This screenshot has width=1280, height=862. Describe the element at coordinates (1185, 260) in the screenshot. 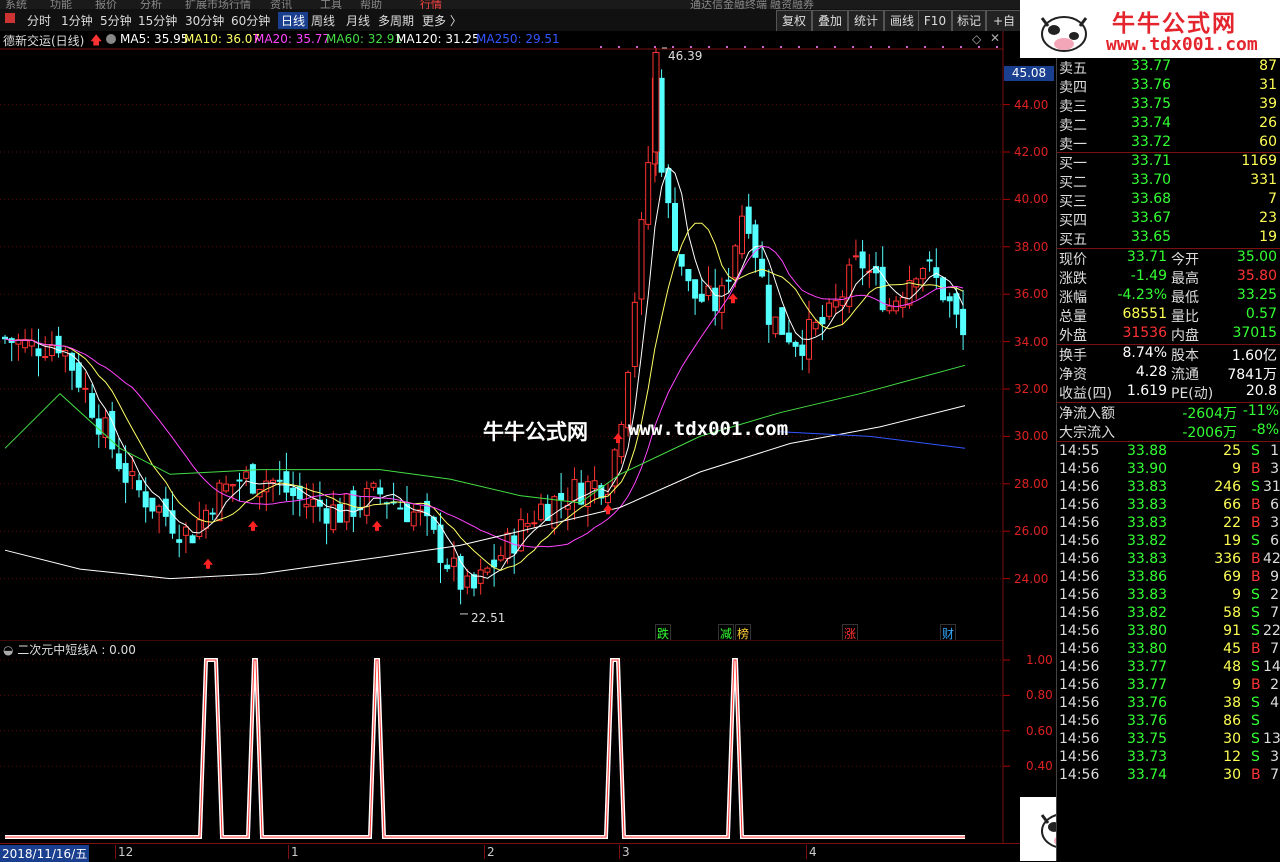

I see `quote-cell: 今开` at that location.